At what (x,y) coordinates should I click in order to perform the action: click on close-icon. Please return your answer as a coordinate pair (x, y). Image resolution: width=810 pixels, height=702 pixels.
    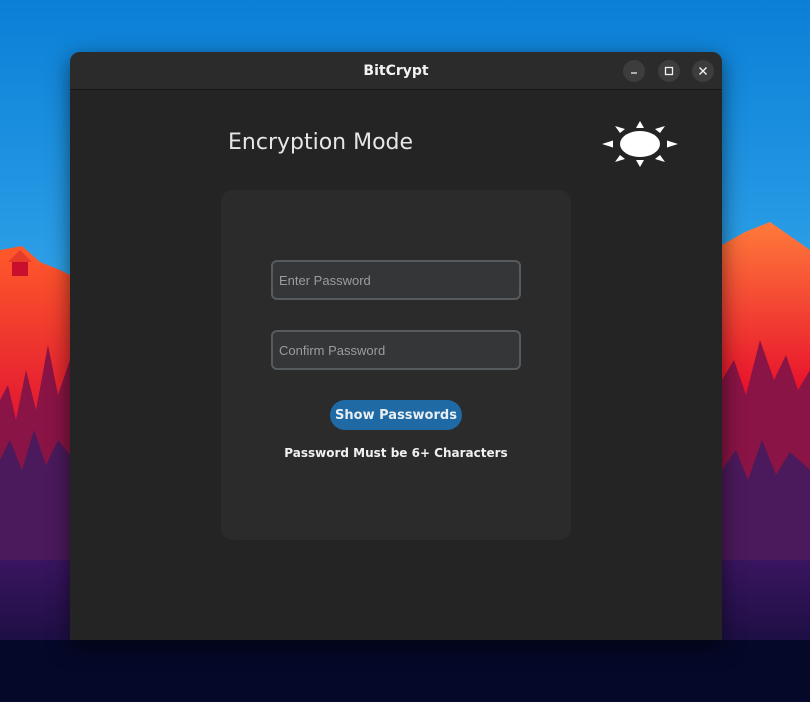
    Looking at the image, I should click on (703, 71).